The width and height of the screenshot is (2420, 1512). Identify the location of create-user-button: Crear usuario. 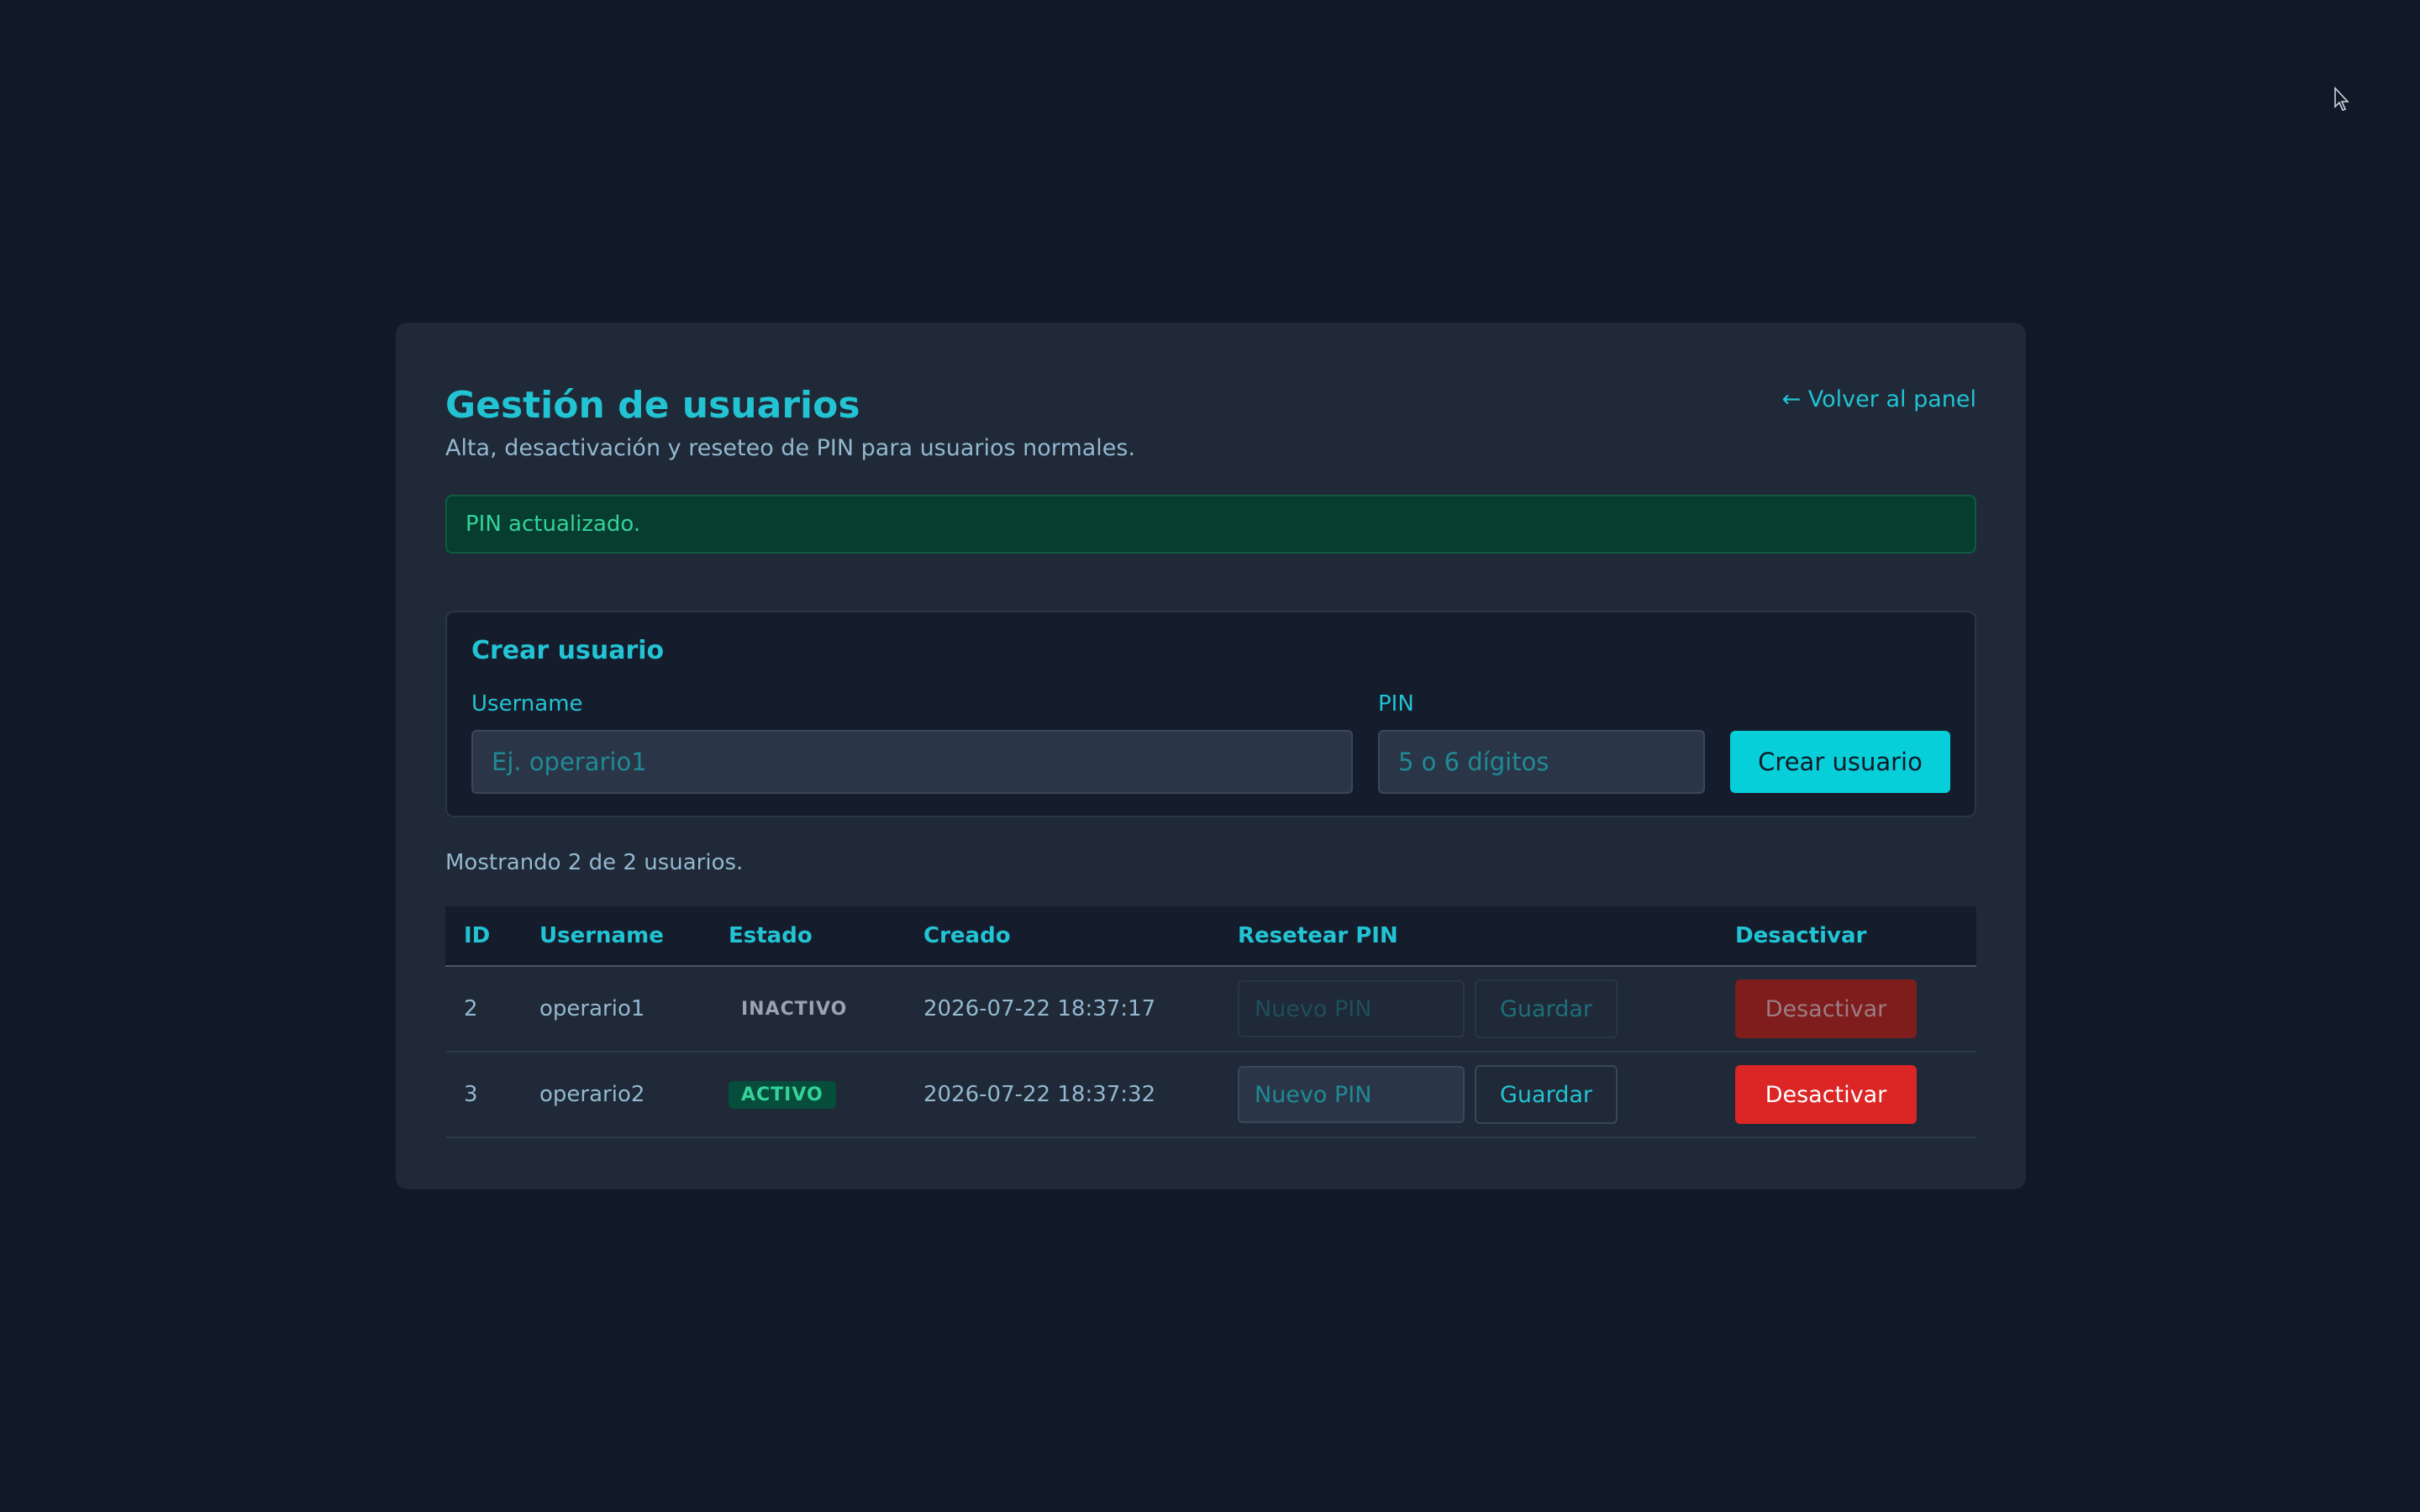
(1840, 762).